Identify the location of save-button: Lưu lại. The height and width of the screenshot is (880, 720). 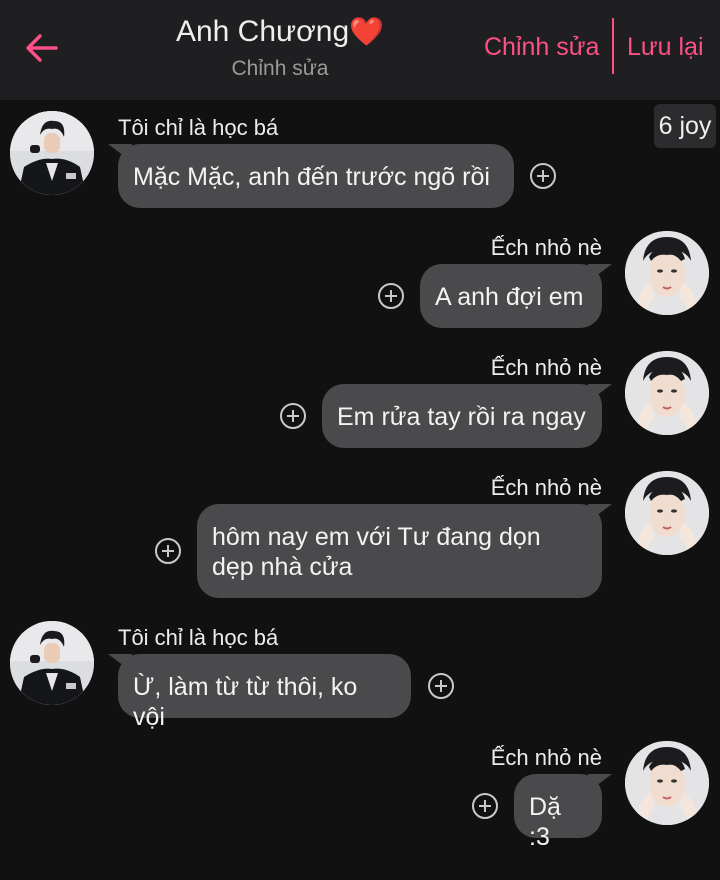
(665, 47).